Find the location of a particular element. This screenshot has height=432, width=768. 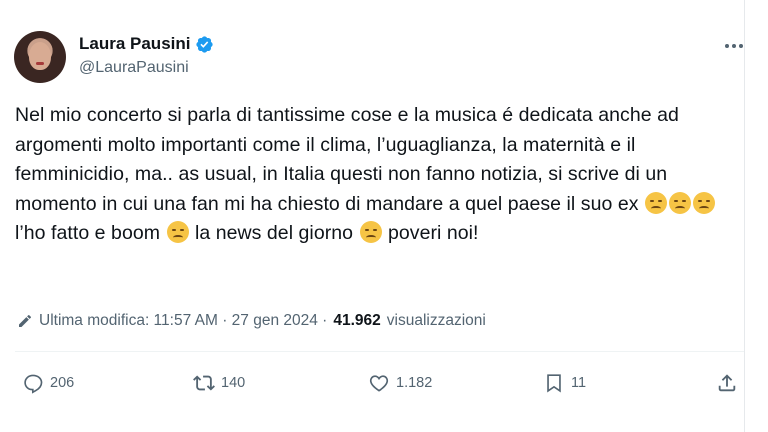

author-handle: @LauraPausini is located at coordinates (134, 68).